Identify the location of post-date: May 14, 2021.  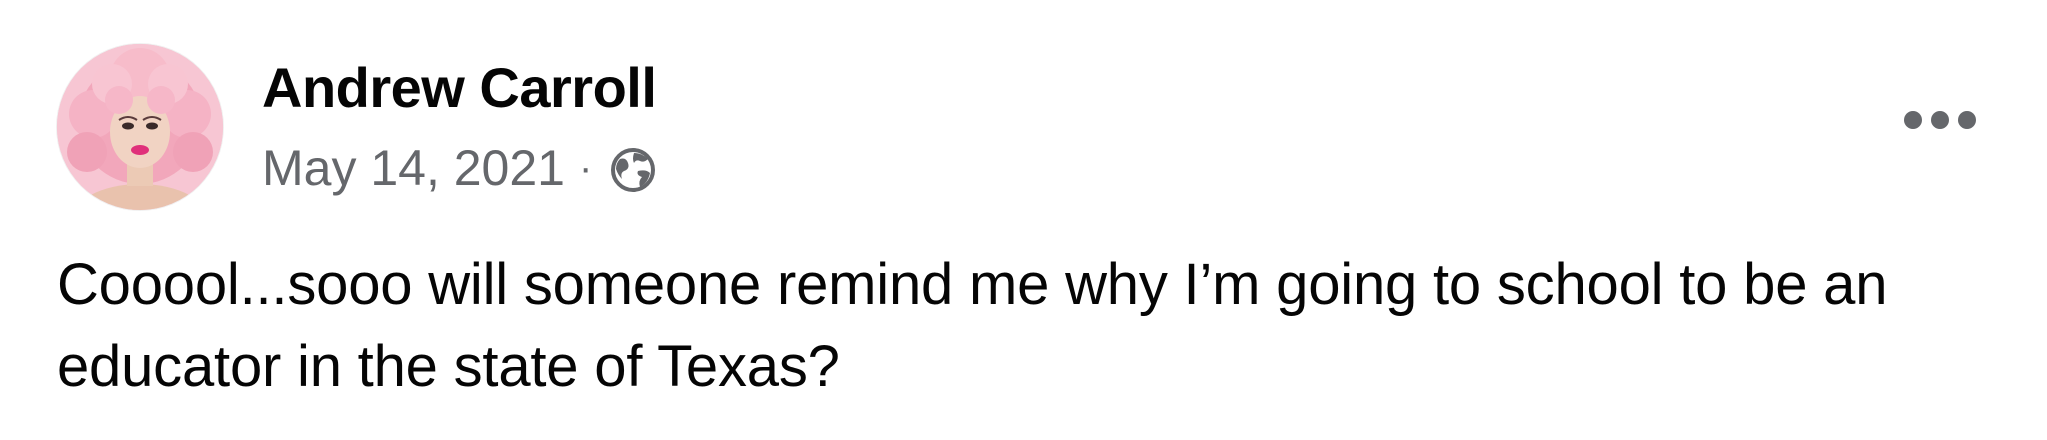
(413, 168).